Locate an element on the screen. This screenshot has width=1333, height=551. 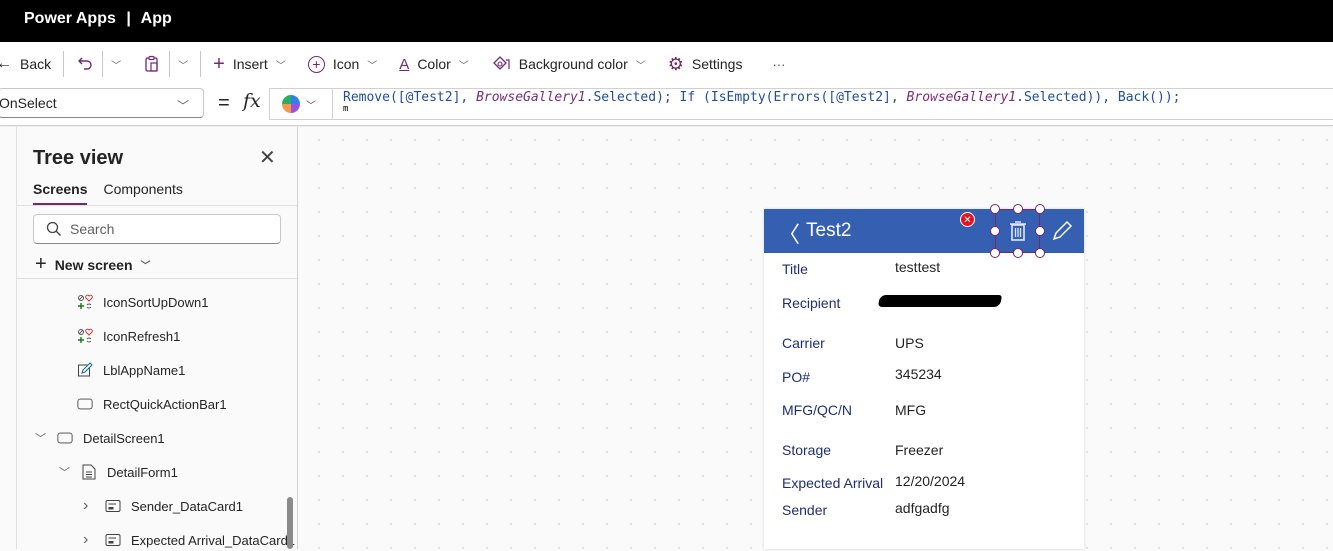
tree-item-label: Expected Arrival_DataCard1 is located at coordinates (213, 540).